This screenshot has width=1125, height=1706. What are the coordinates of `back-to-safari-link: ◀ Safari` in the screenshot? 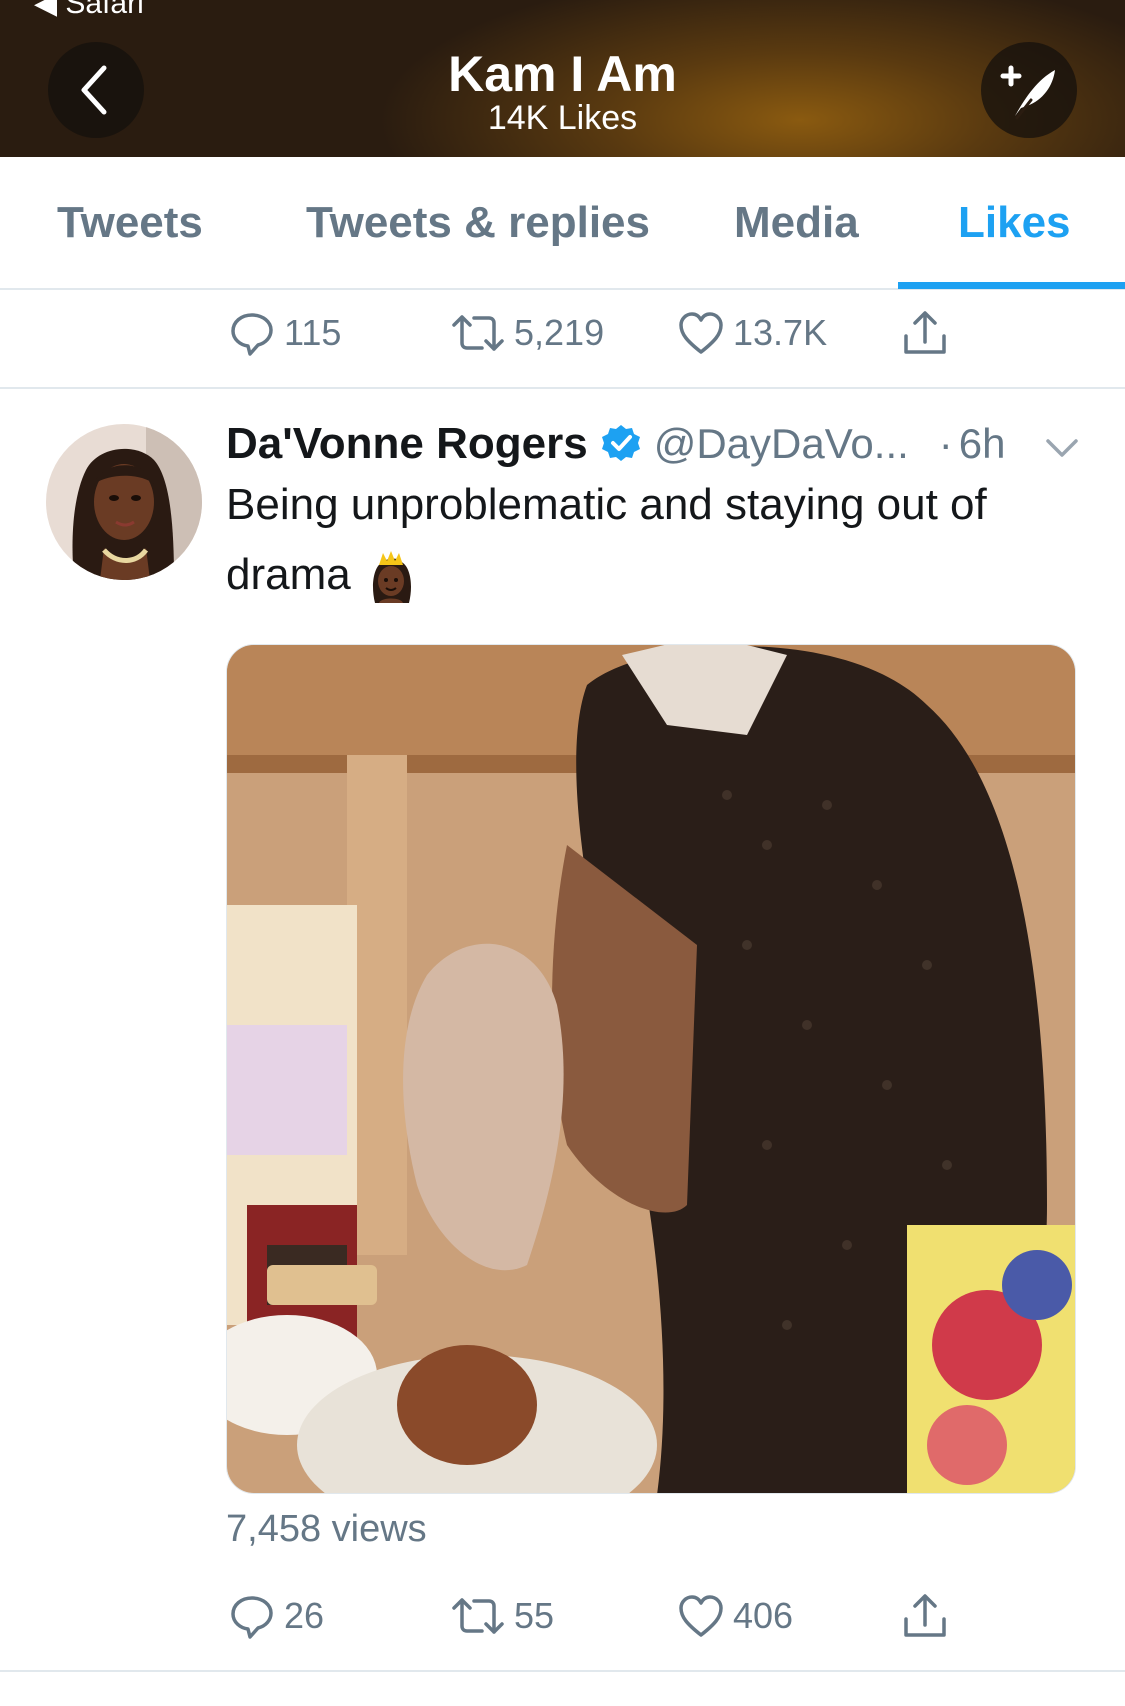 It's located at (89, 10).